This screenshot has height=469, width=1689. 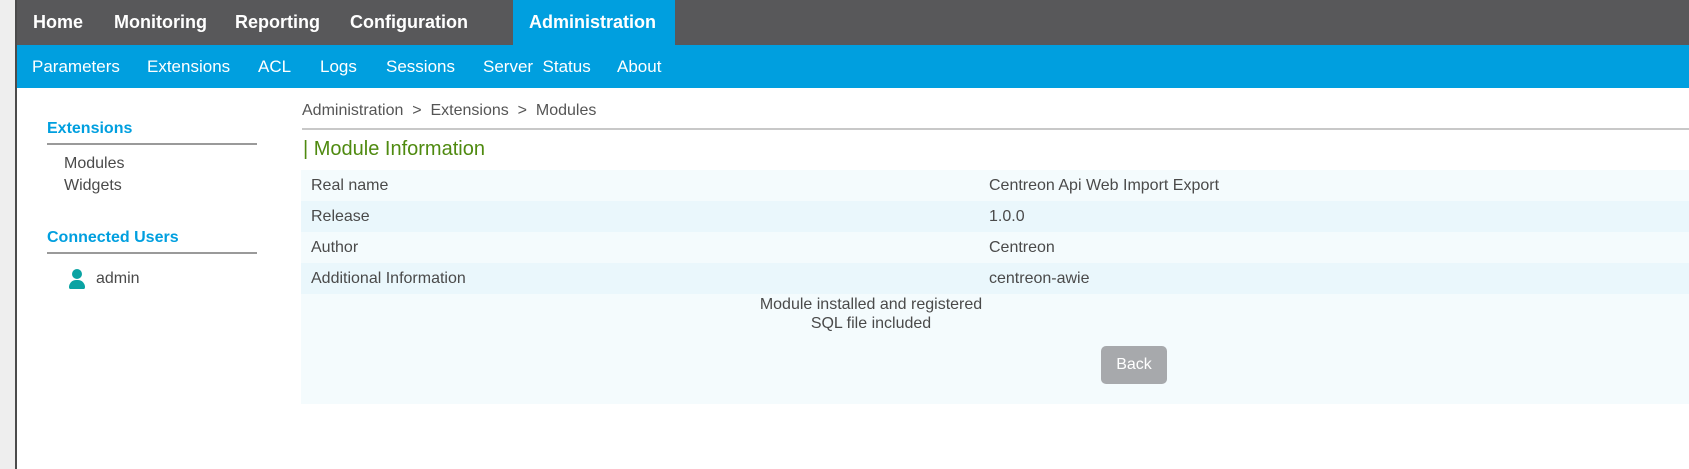 I want to click on sub-menu-extensions: Extensions, so click(x=188, y=66).